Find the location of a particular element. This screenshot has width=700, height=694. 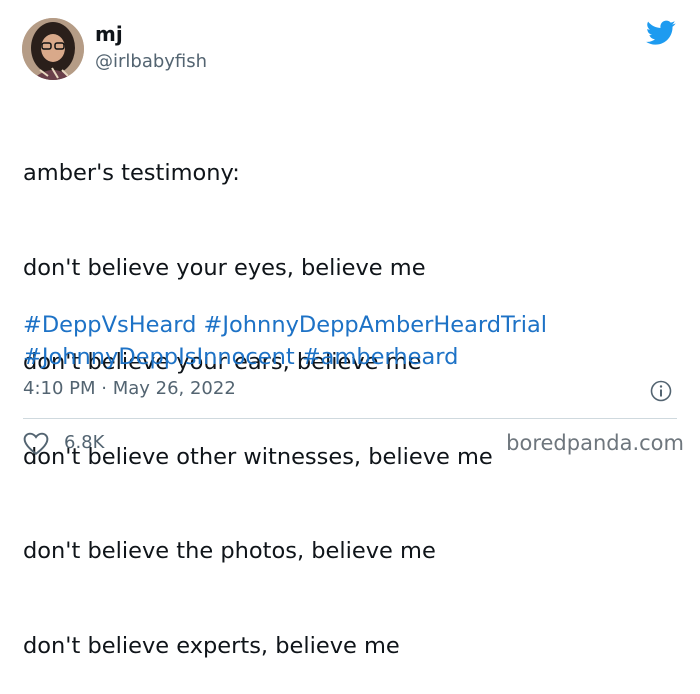

like-count: 6.8K is located at coordinates (84, 443).